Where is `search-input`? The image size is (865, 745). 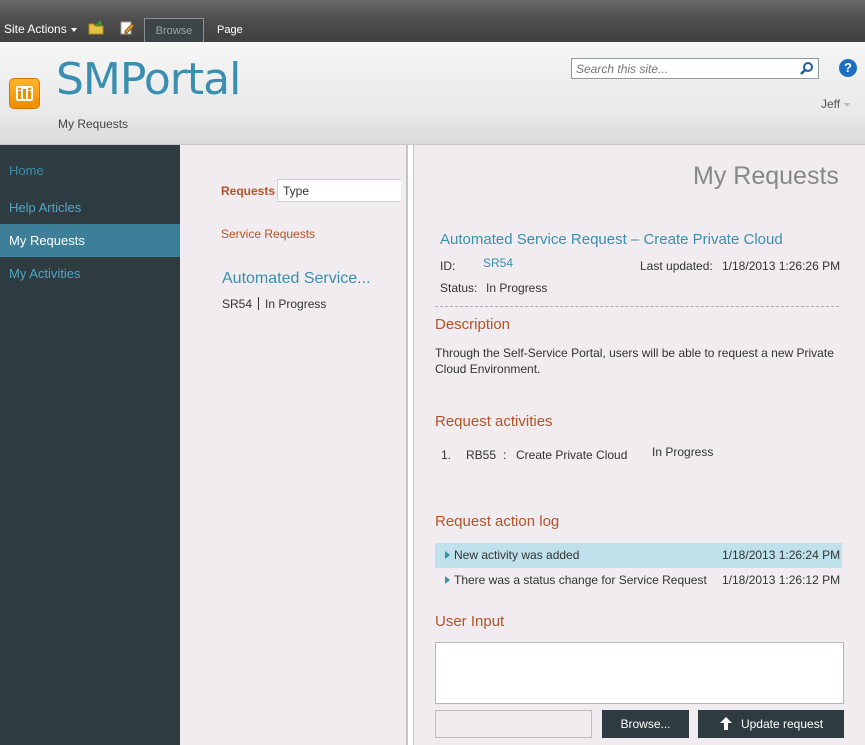 search-input is located at coordinates (684, 68).